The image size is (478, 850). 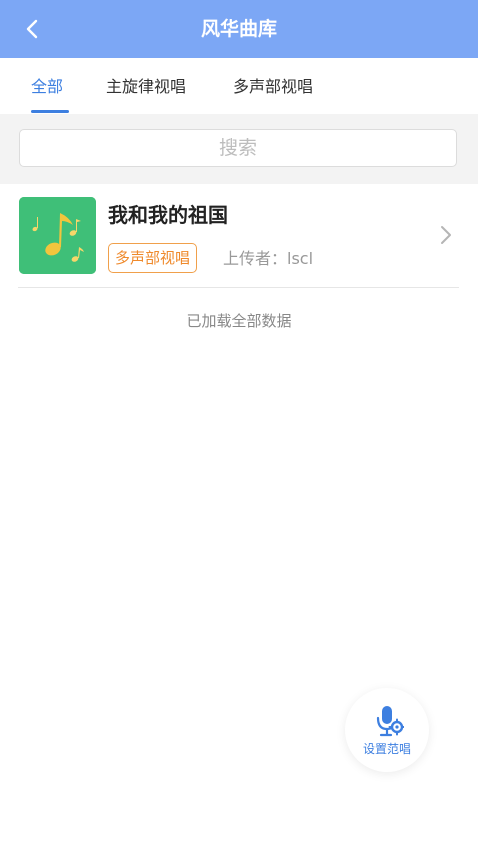 What do you see at coordinates (268, 258) in the screenshot?
I see `uploader-text: 上传者：lscl` at bounding box center [268, 258].